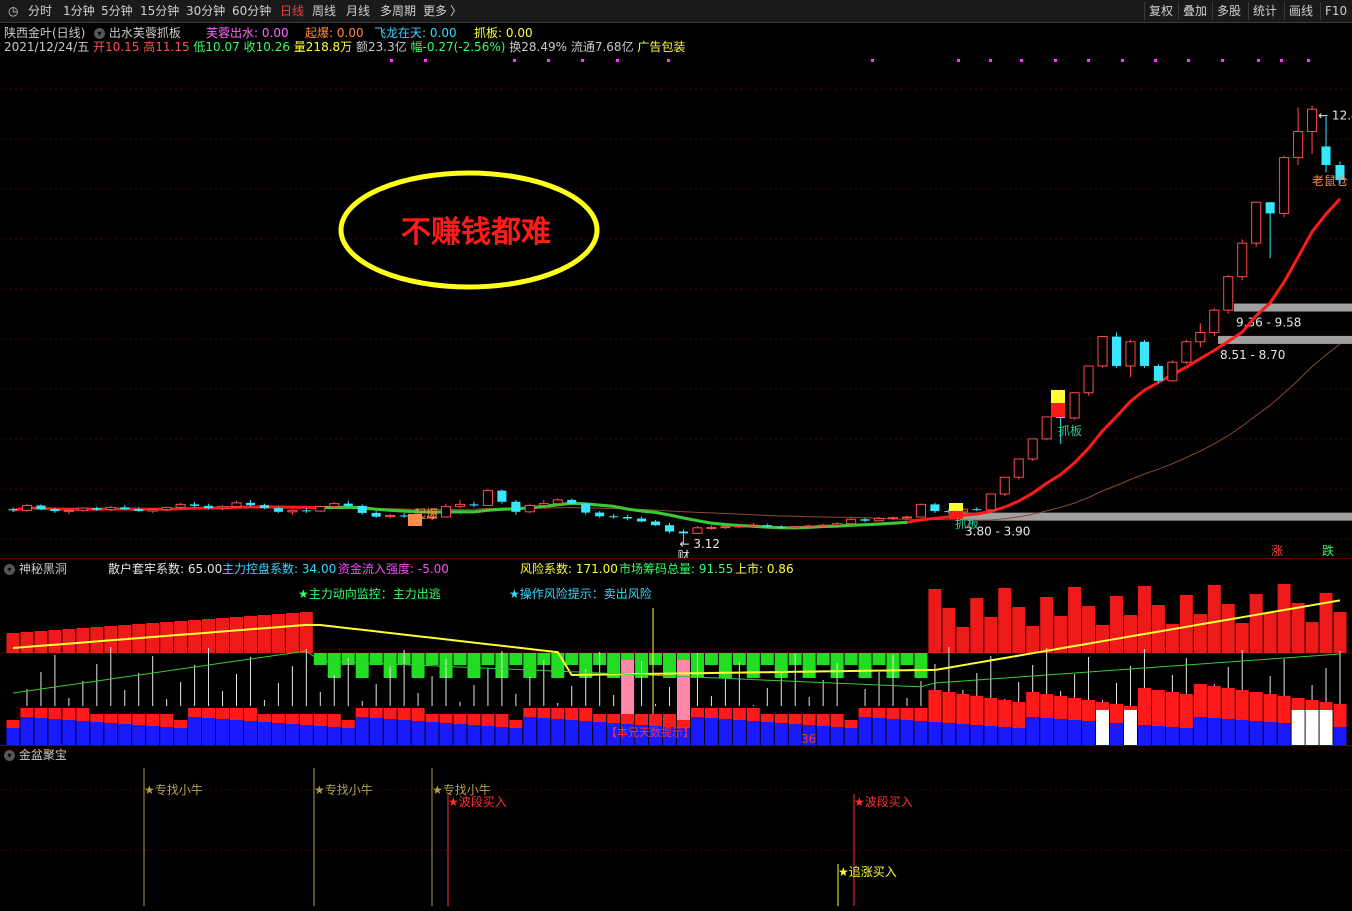 Image resolution: width=1352 pixels, height=911 pixels. Describe the element at coordinates (435, 11) in the screenshot. I see `tab-more: 更多` at that location.